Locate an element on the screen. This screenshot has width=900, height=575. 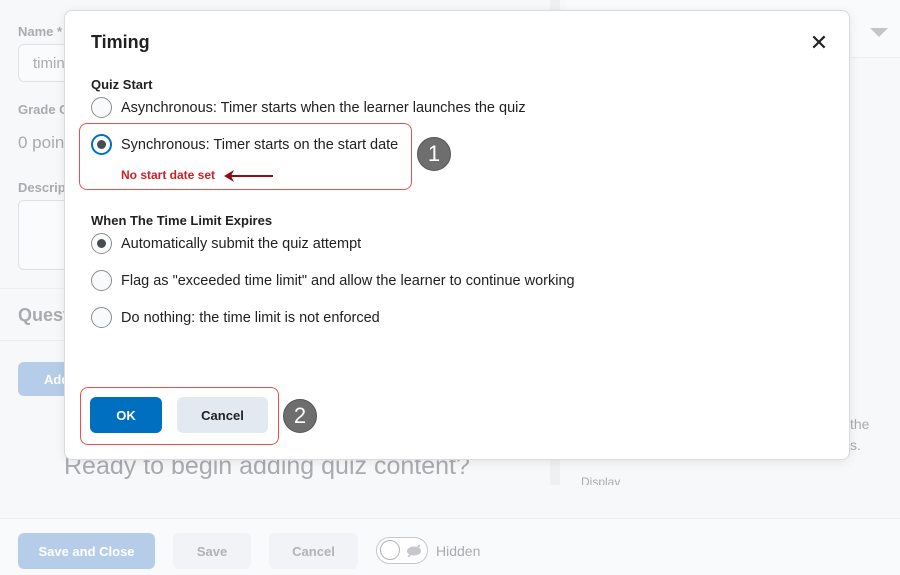
right-panel-label: Display is located at coordinates (601, 480).